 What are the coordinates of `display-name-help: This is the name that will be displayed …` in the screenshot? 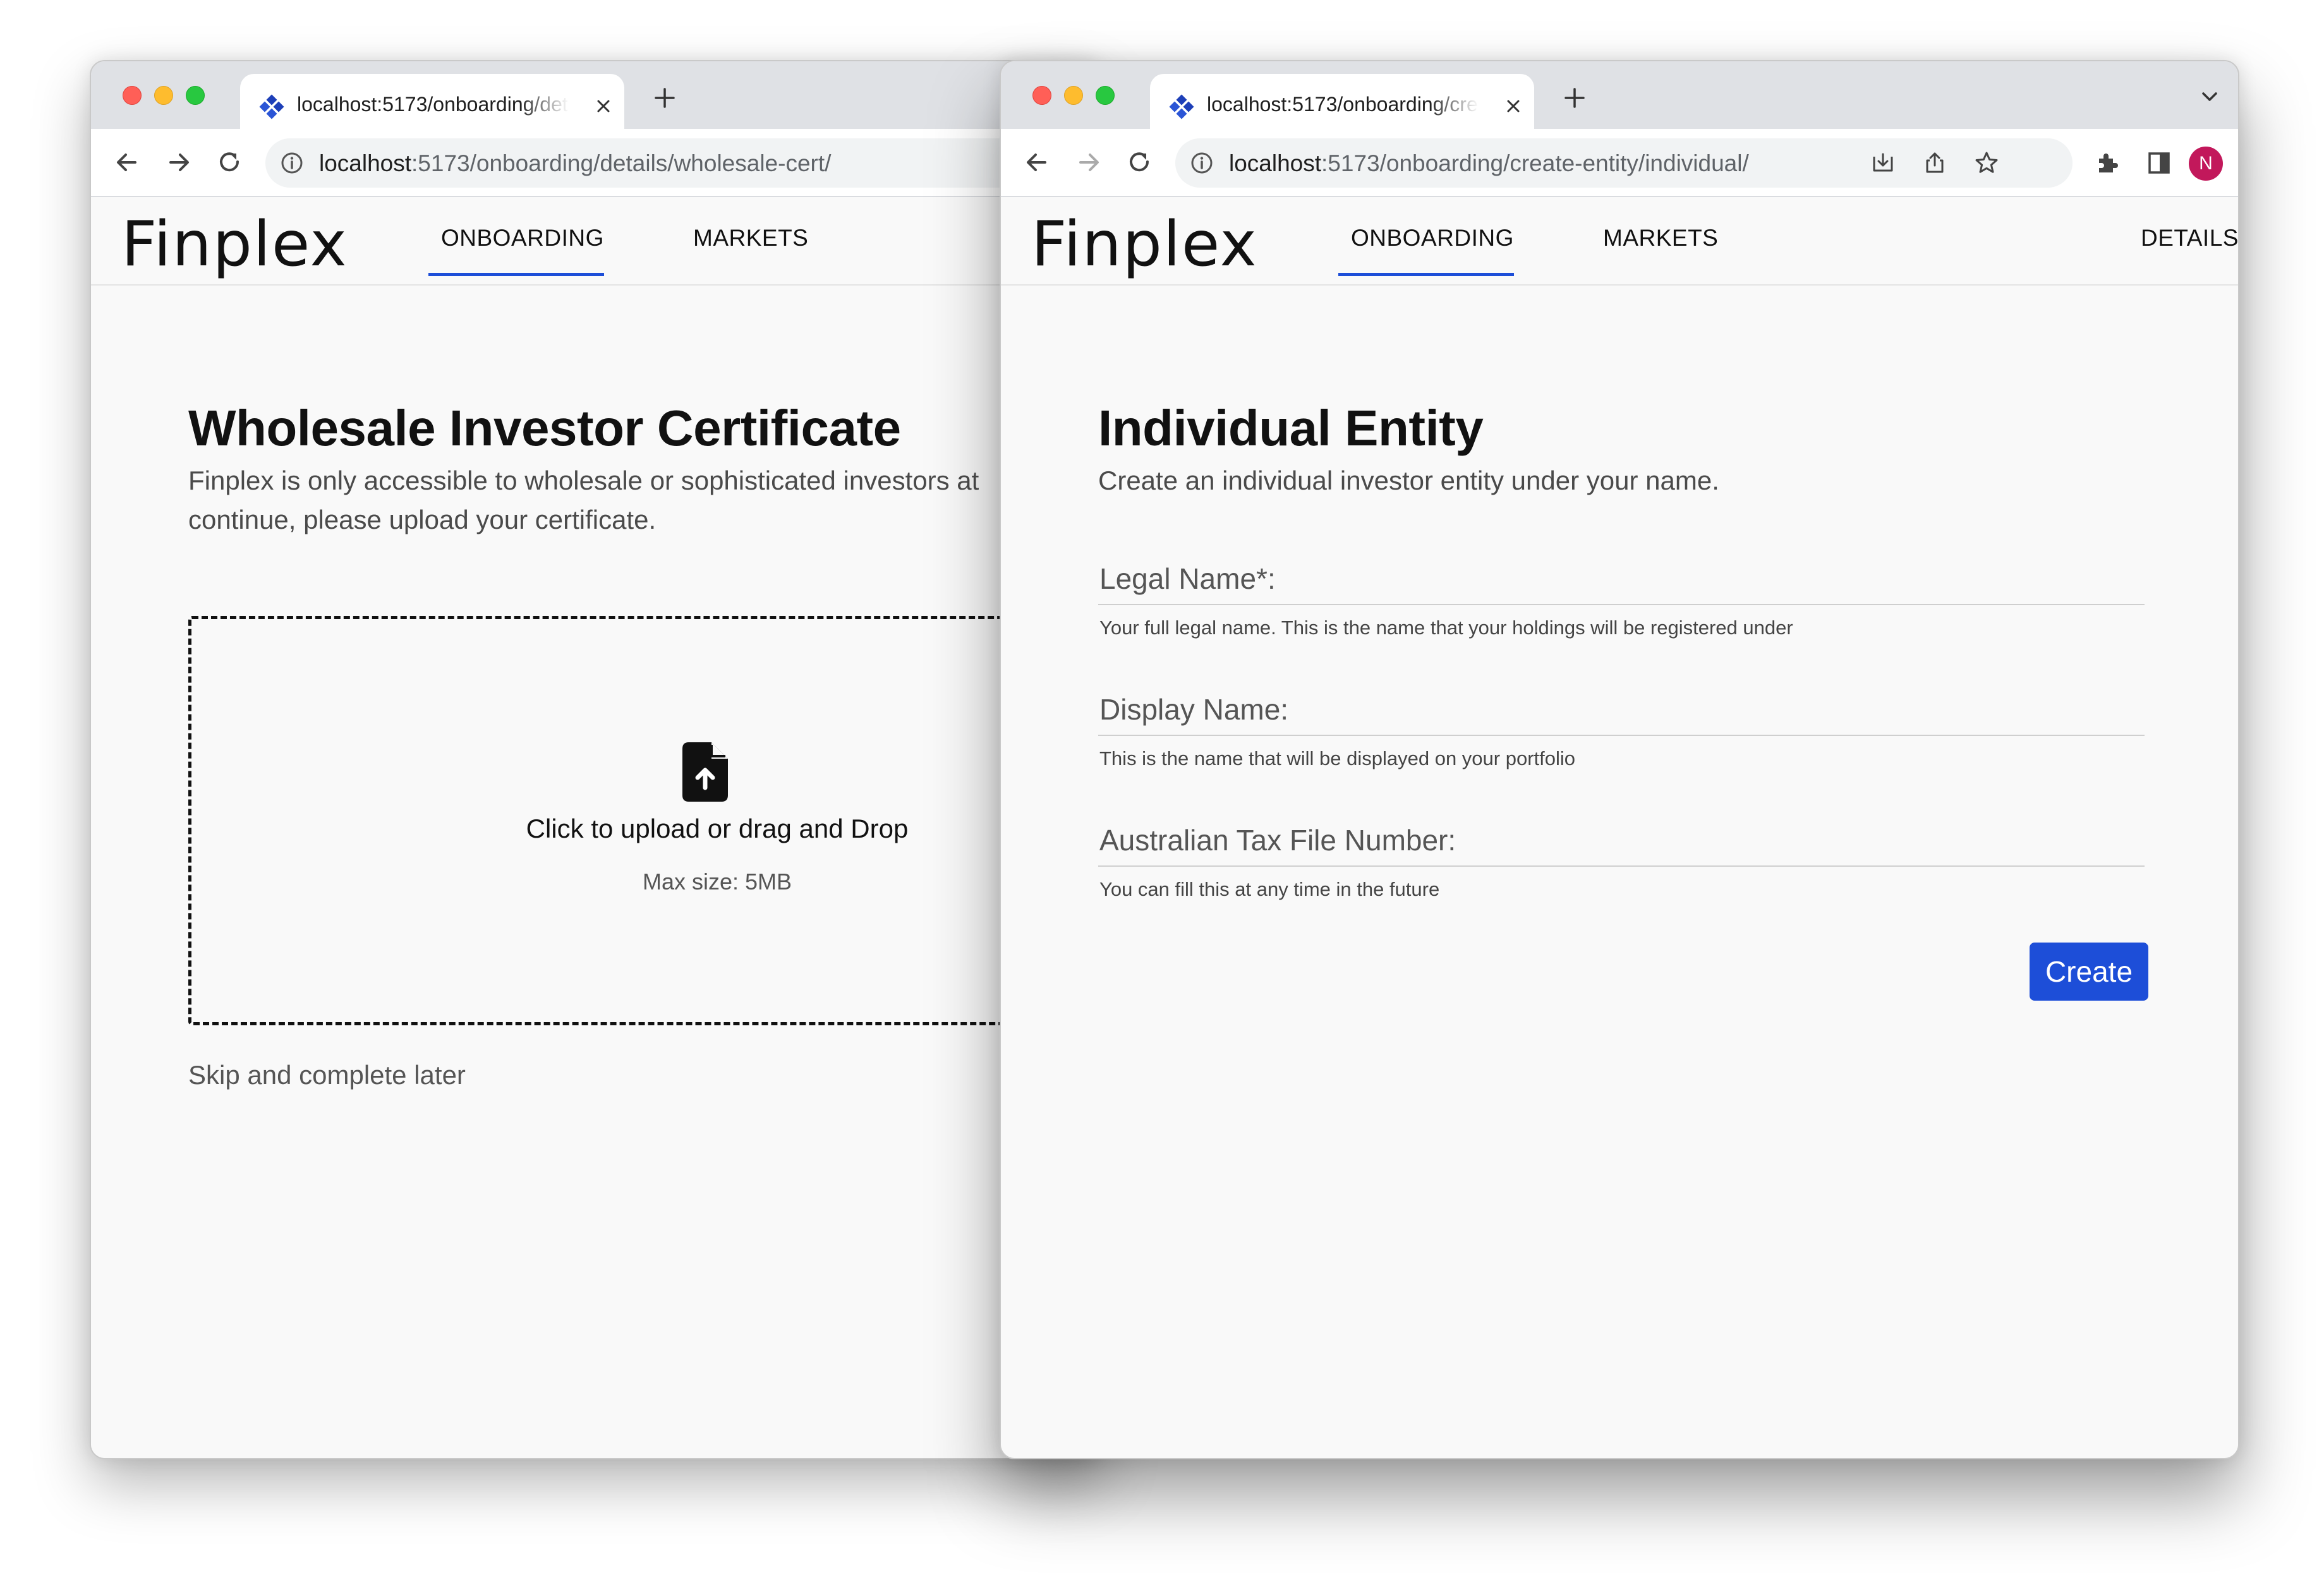 It's located at (1337, 758).